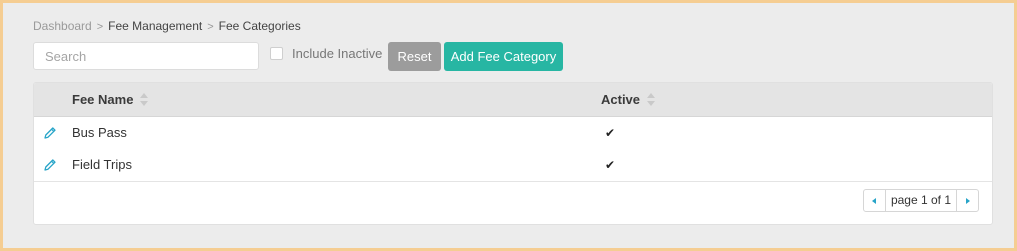 The height and width of the screenshot is (251, 1017). What do you see at coordinates (513, 133) in the screenshot?
I see `table-row: Bus Pass ✔` at bounding box center [513, 133].